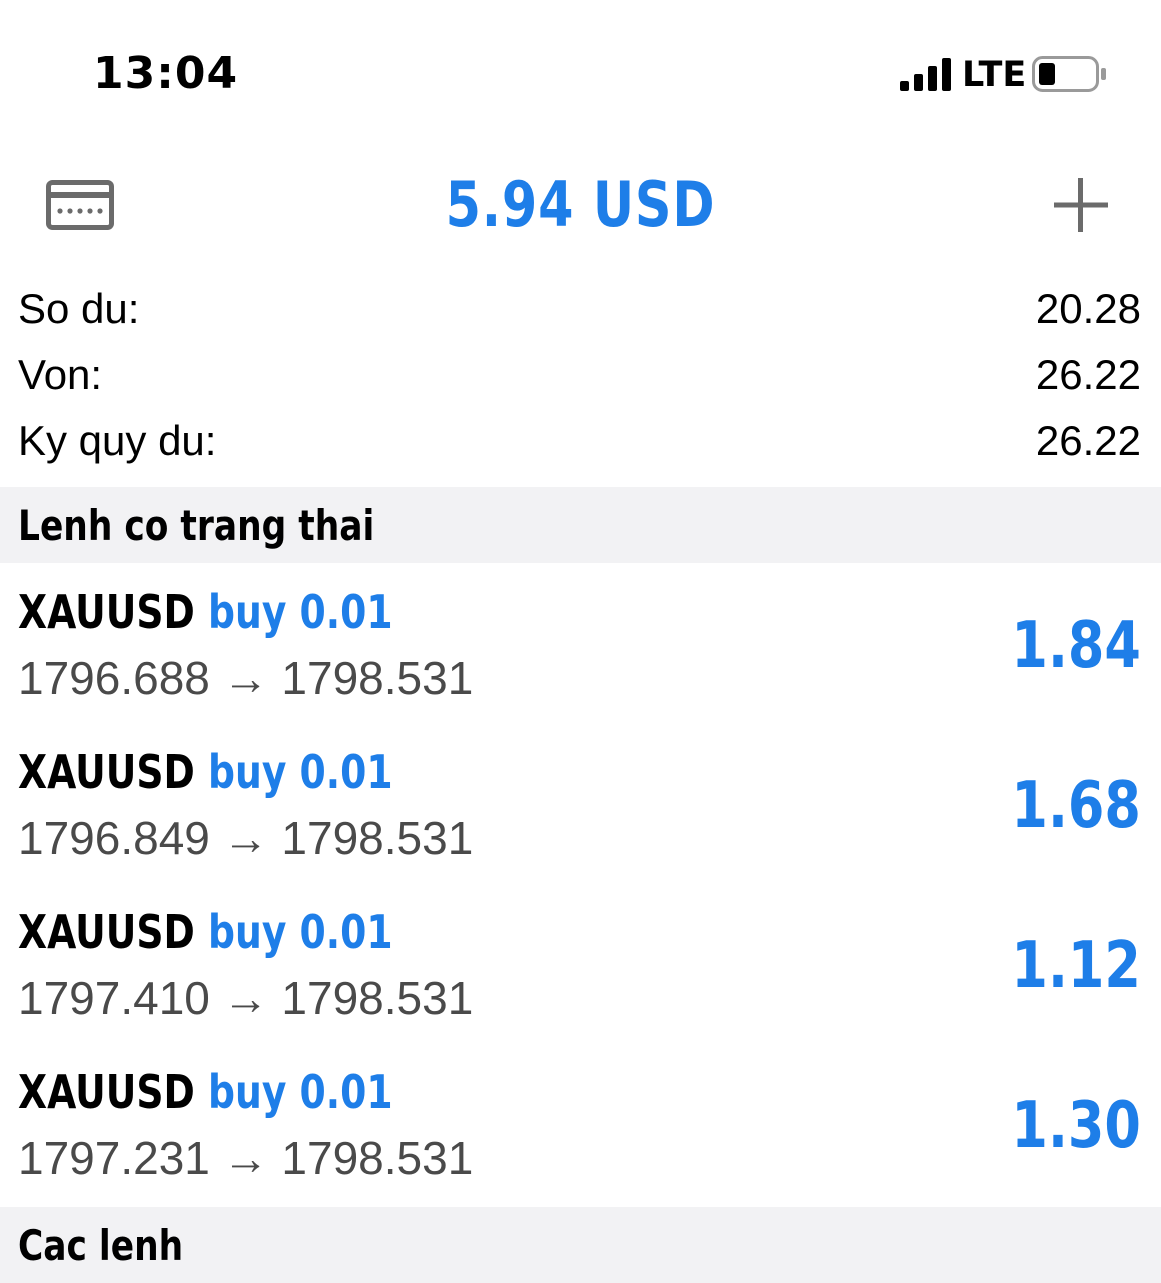 The width and height of the screenshot is (1161, 1283). Describe the element at coordinates (580, 803) in the screenshot. I see `position-row: XAUUSD buy 0.01 1796.849 → 1798.531 1.68` at that location.